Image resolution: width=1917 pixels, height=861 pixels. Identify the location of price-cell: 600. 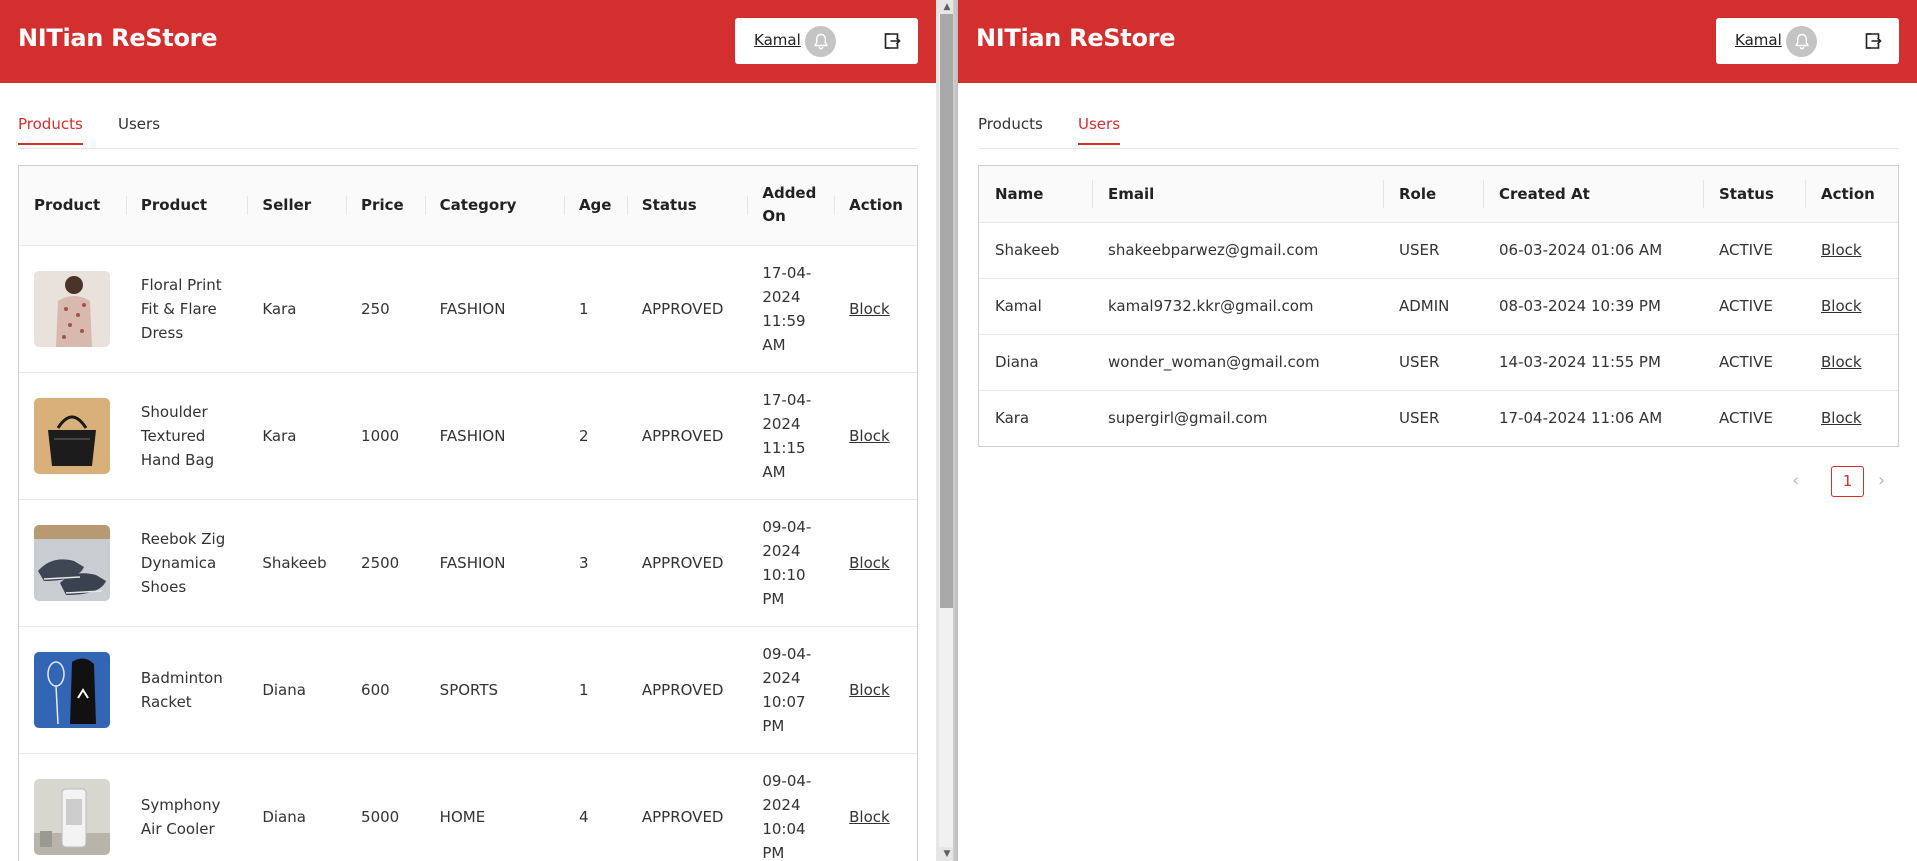
(385, 690).